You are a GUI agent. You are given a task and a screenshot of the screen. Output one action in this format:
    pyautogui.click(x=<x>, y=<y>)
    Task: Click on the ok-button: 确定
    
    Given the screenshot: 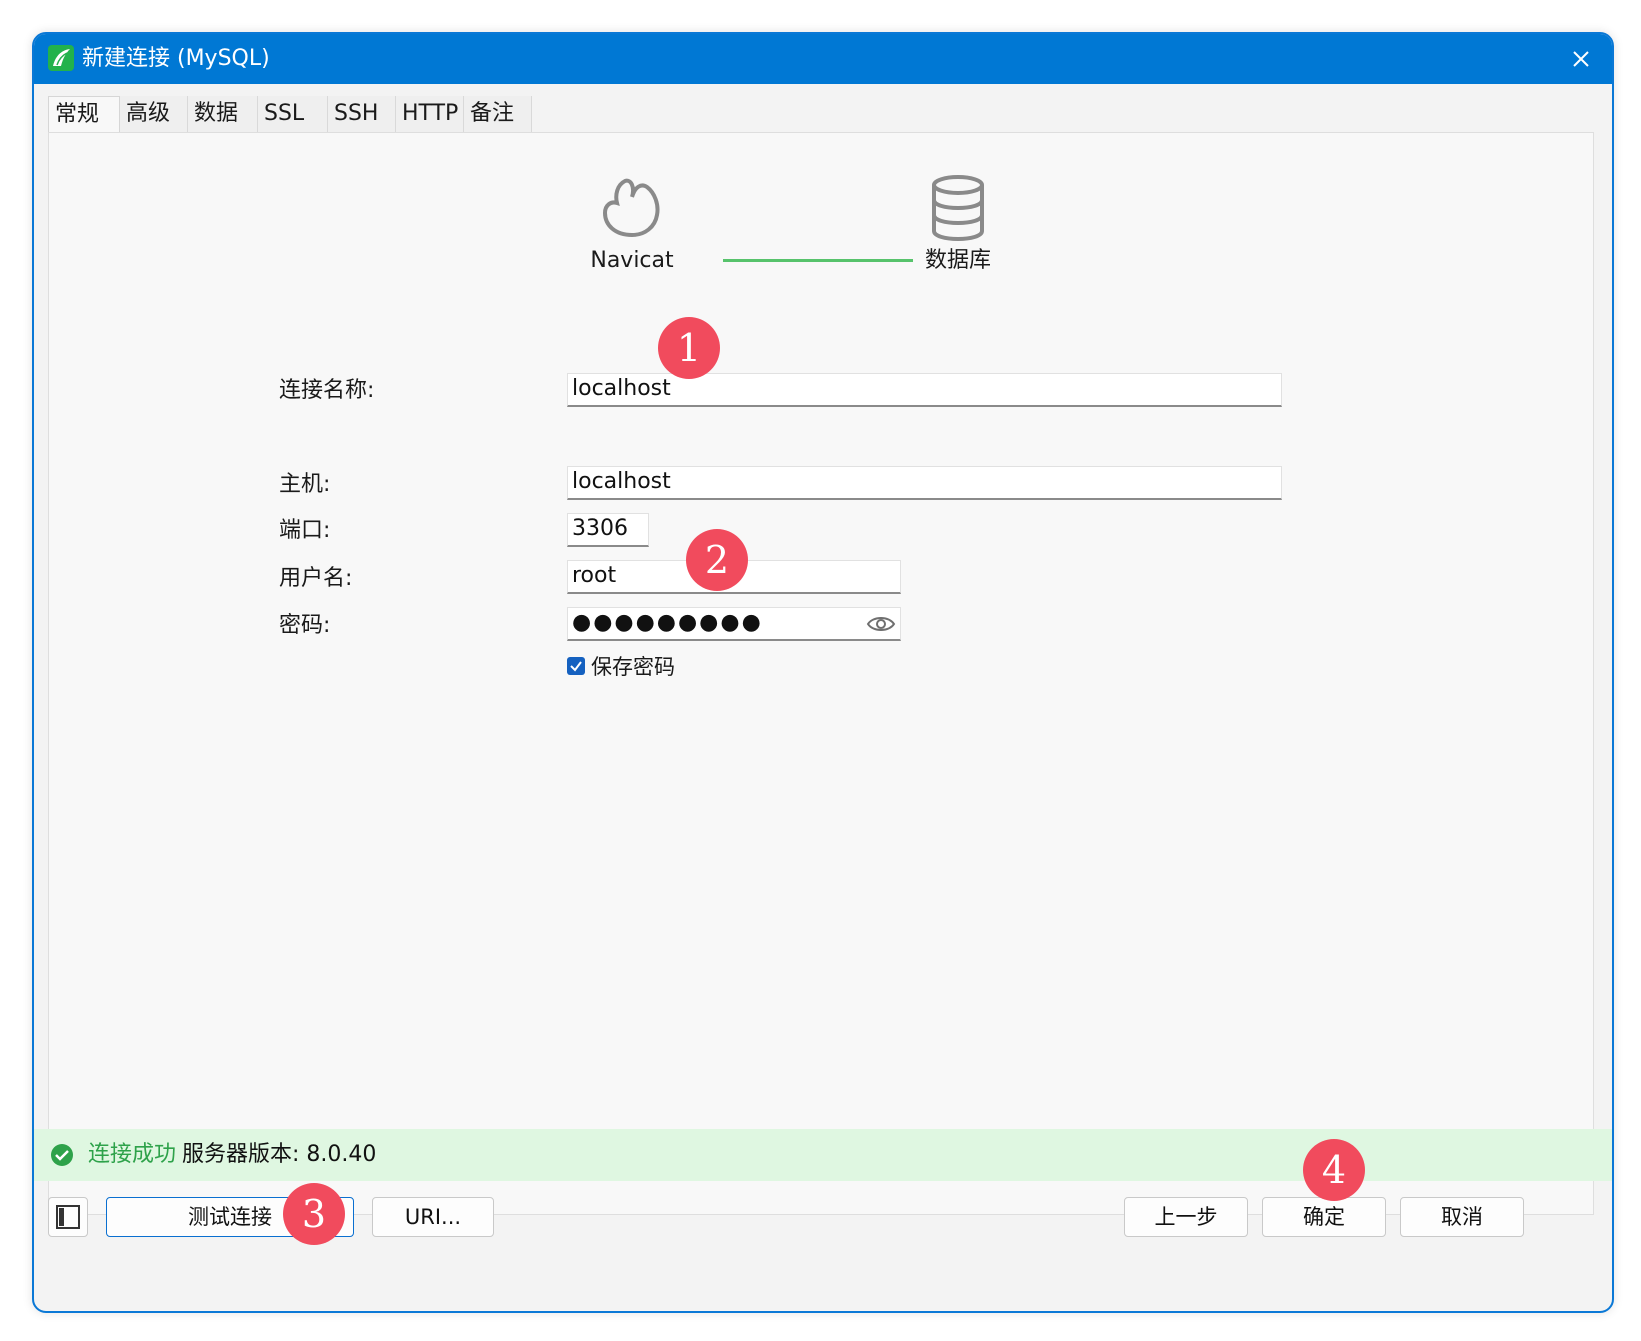 What is the action you would take?
    pyautogui.click(x=1324, y=1217)
    